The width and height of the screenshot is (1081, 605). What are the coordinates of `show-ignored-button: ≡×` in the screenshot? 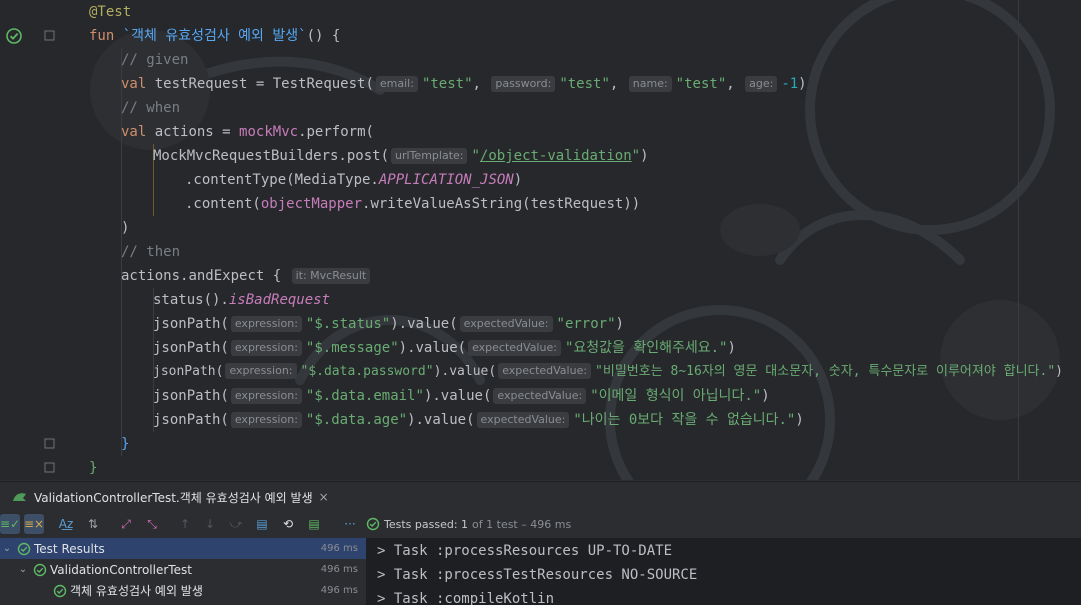 It's located at (34, 524).